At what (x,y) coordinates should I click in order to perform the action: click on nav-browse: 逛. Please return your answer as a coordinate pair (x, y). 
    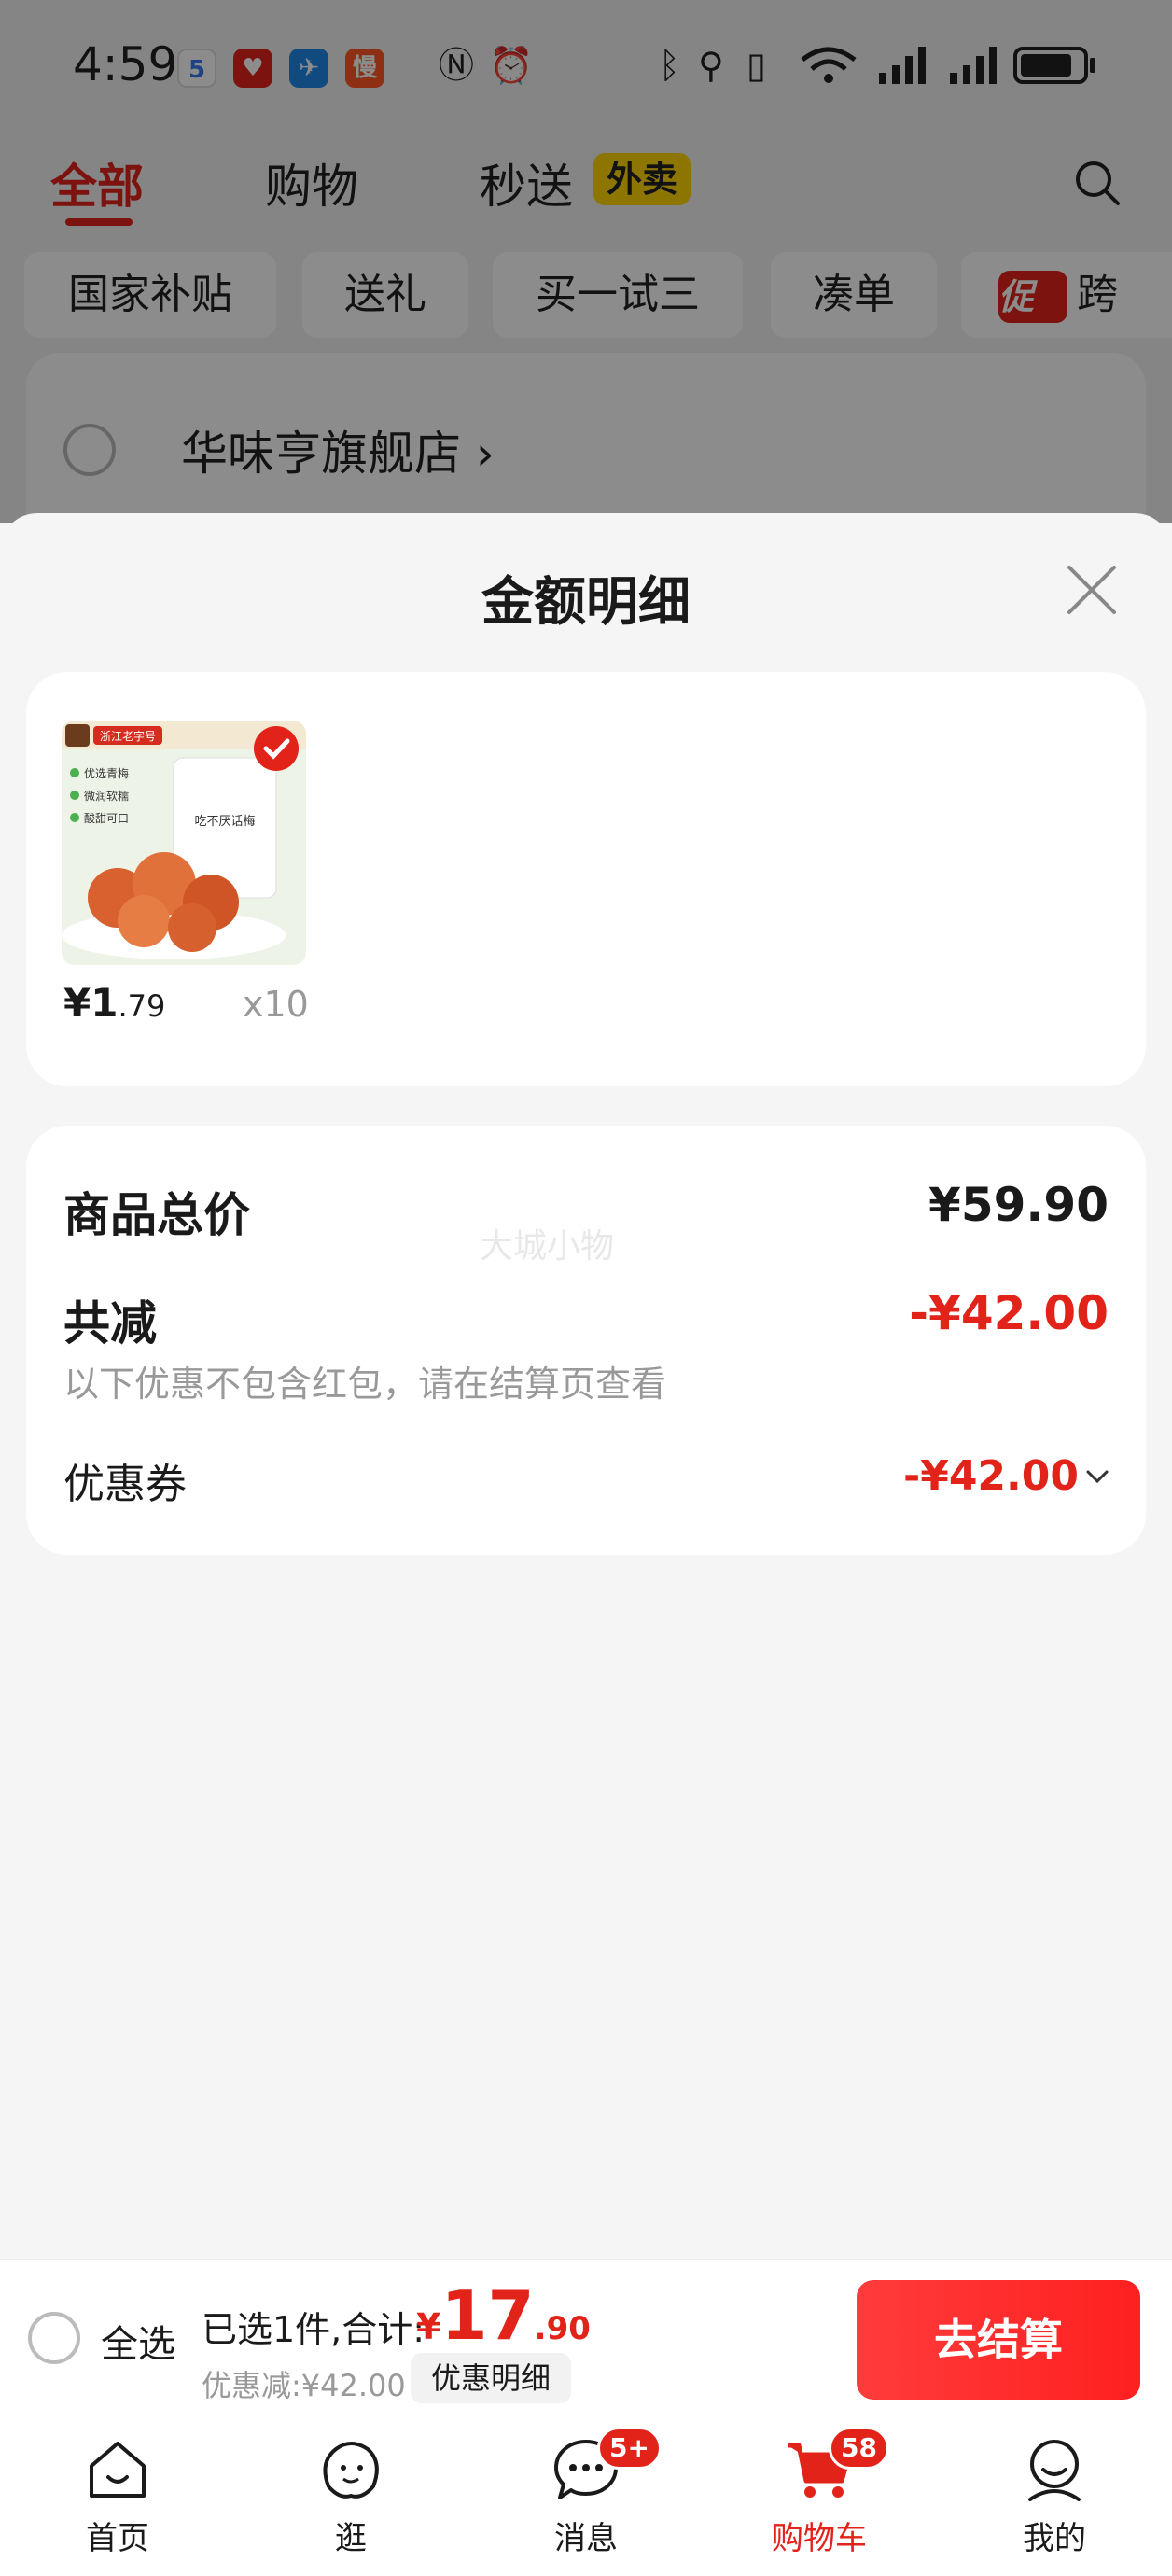
    Looking at the image, I should click on (351, 2504).